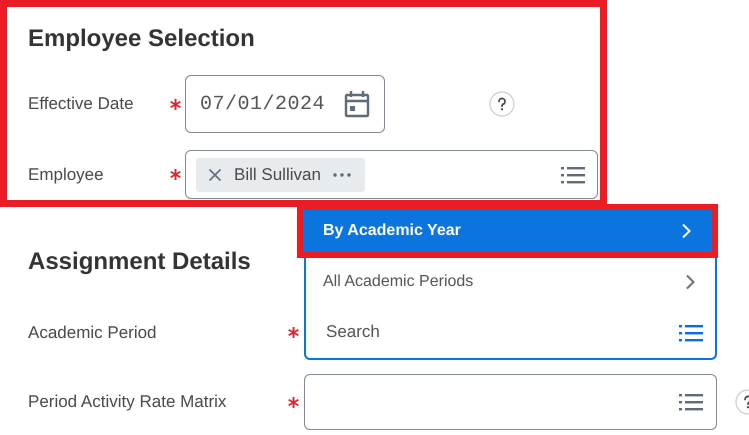  Describe the element at coordinates (93, 332) in the screenshot. I see `field-label: Academic Period` at that location.